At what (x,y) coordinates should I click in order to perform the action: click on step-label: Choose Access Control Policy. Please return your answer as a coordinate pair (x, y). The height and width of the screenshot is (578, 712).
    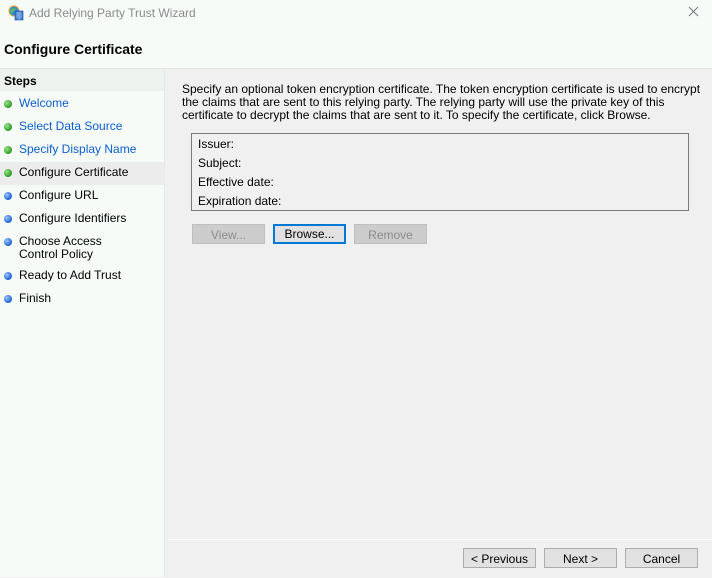
    Looking at the image, I should click on (60, 247).